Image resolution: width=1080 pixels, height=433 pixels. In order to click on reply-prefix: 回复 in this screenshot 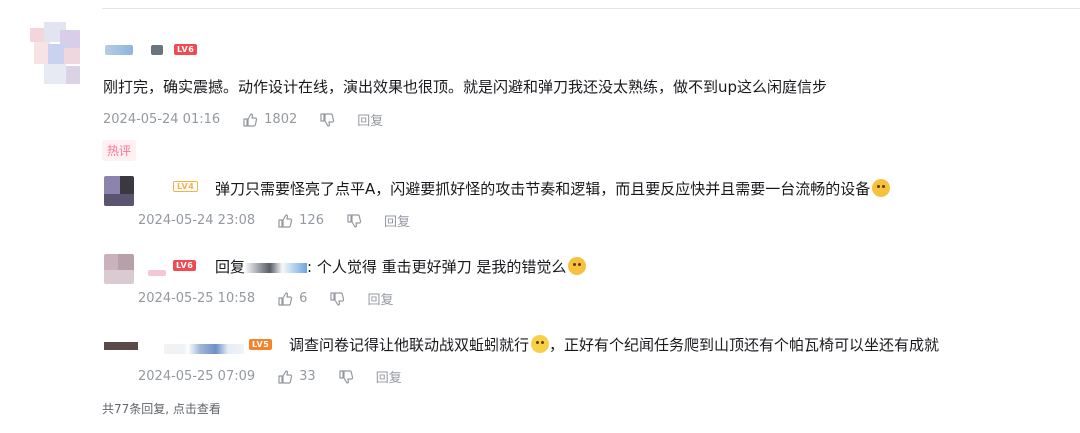, I will do `click(230, 267)`.